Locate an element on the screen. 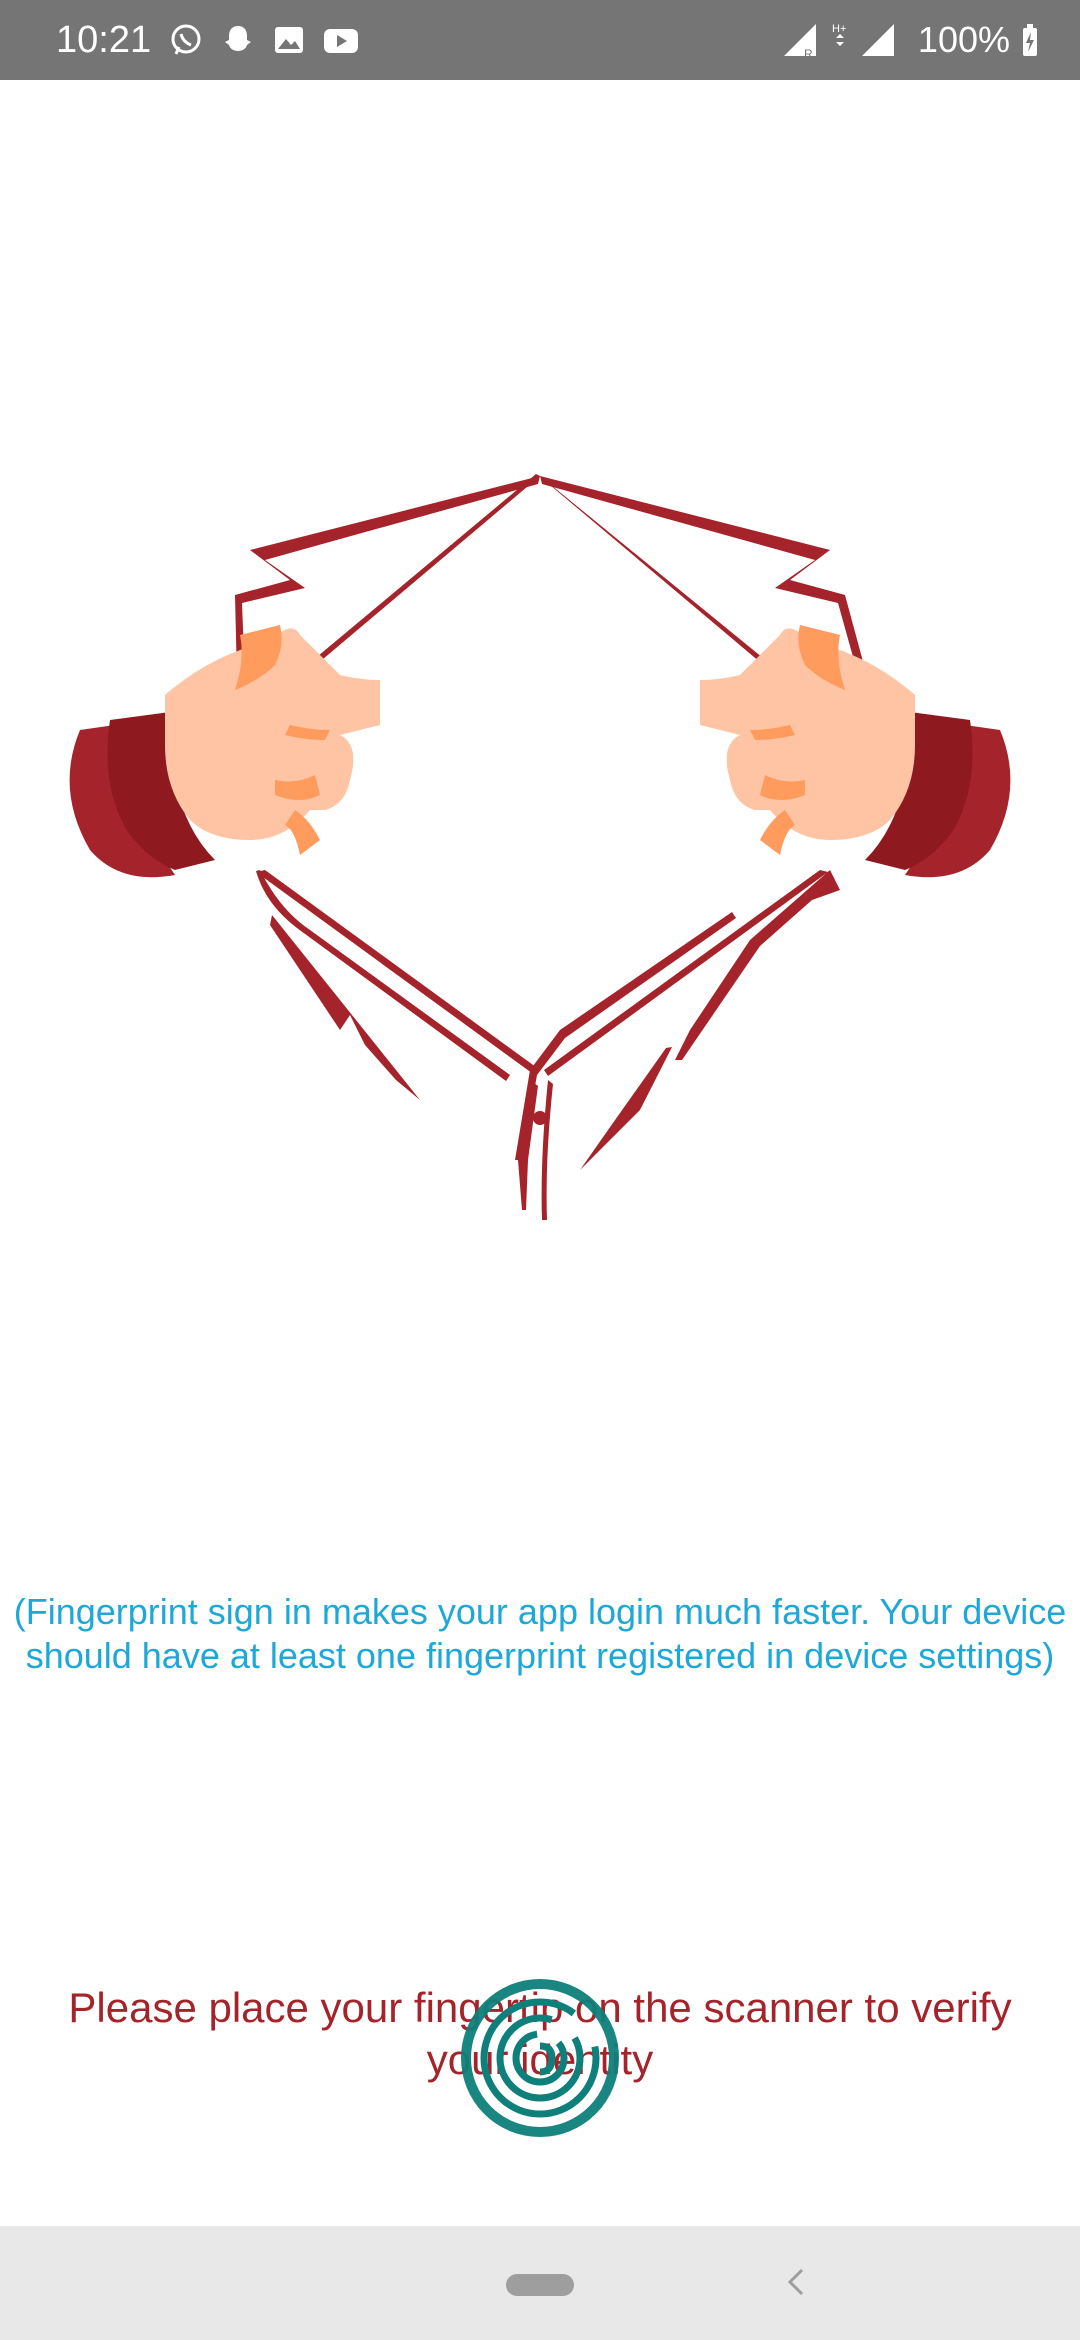 The height and width of the screenshot is (2340, 1080). battery-percentage: 100% is located at coordinates (963, 39).